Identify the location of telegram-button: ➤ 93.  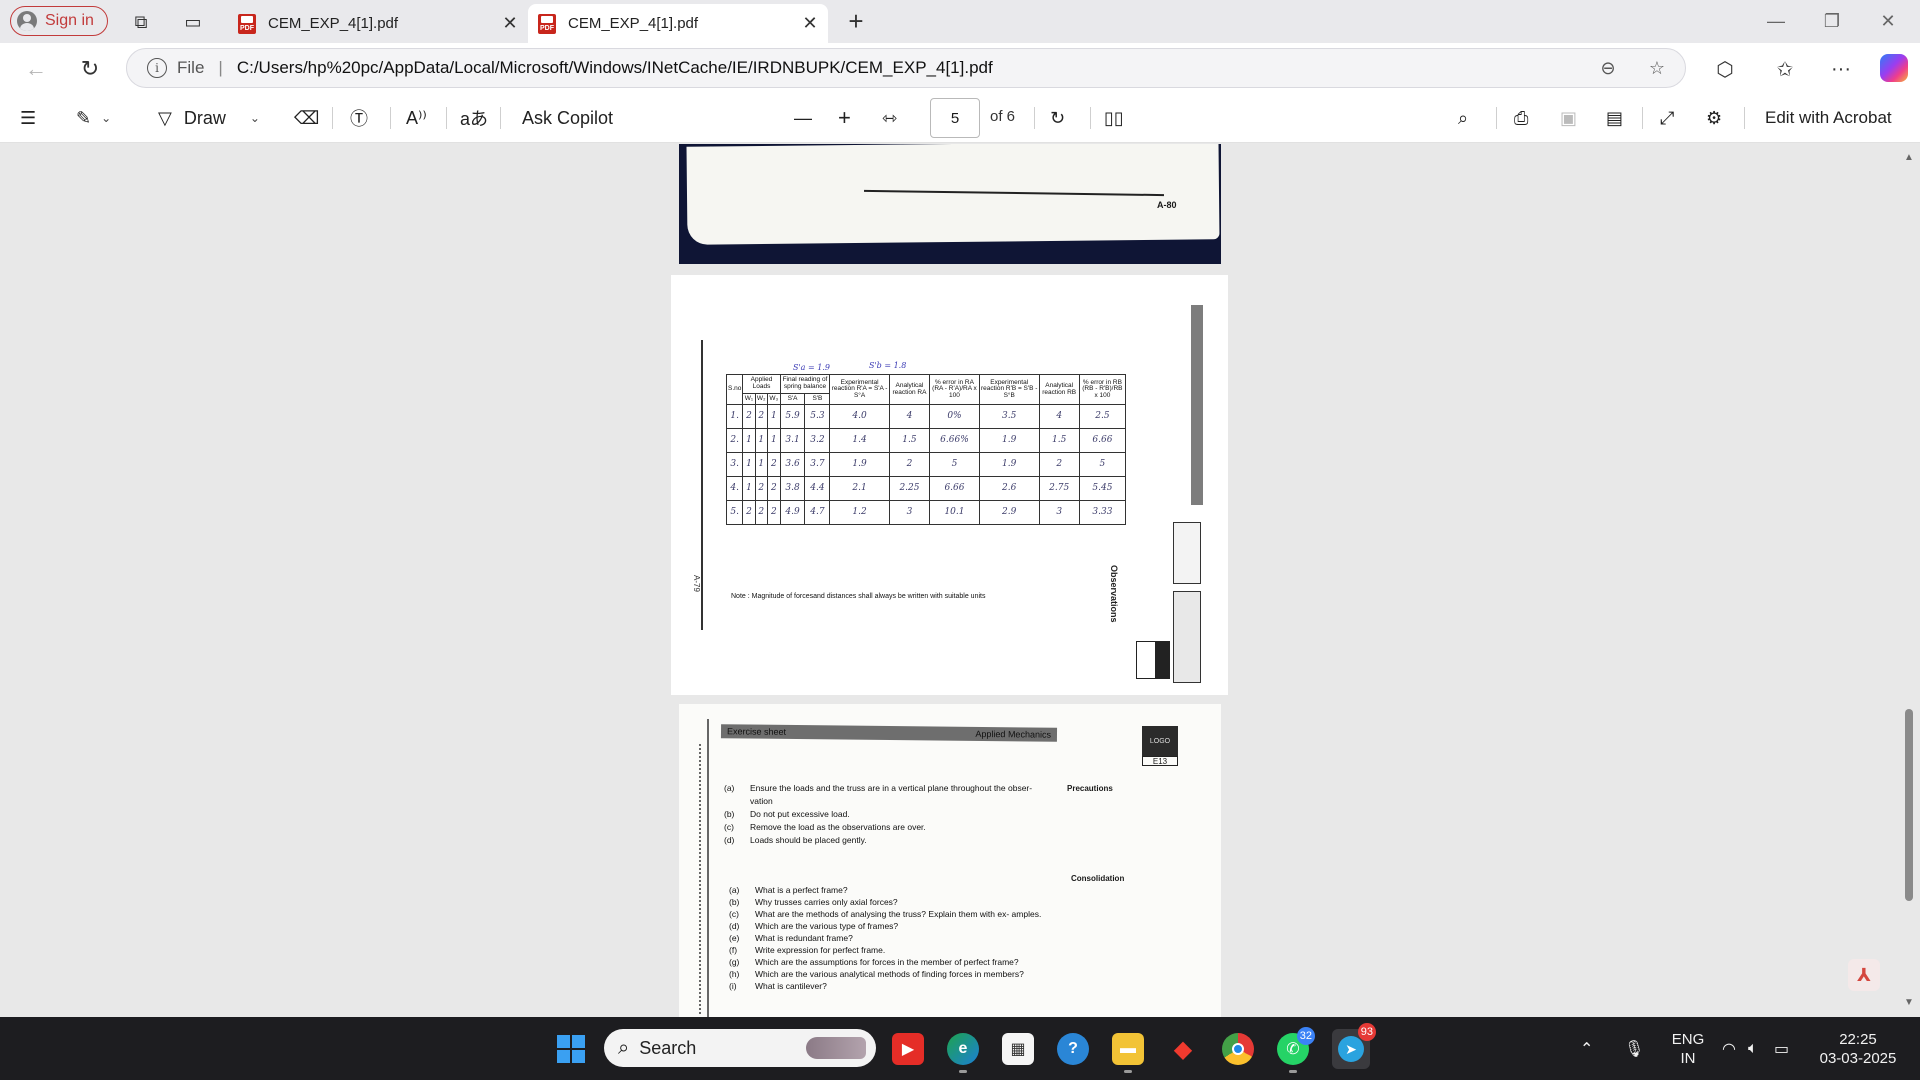
(1354, 1046).